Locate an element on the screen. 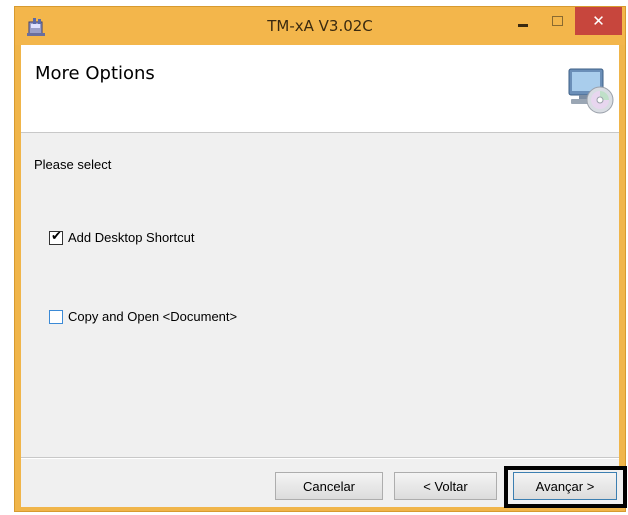  desktop-shortcut-label: Add Desktop Shortcut is located at coordinates (131, 237).